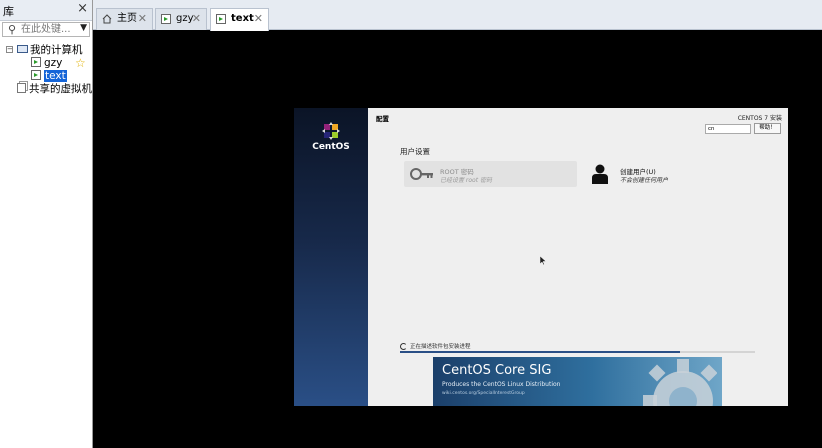 The image size is (822, 448). I want to click on tab-label: text, so click(242, 18).